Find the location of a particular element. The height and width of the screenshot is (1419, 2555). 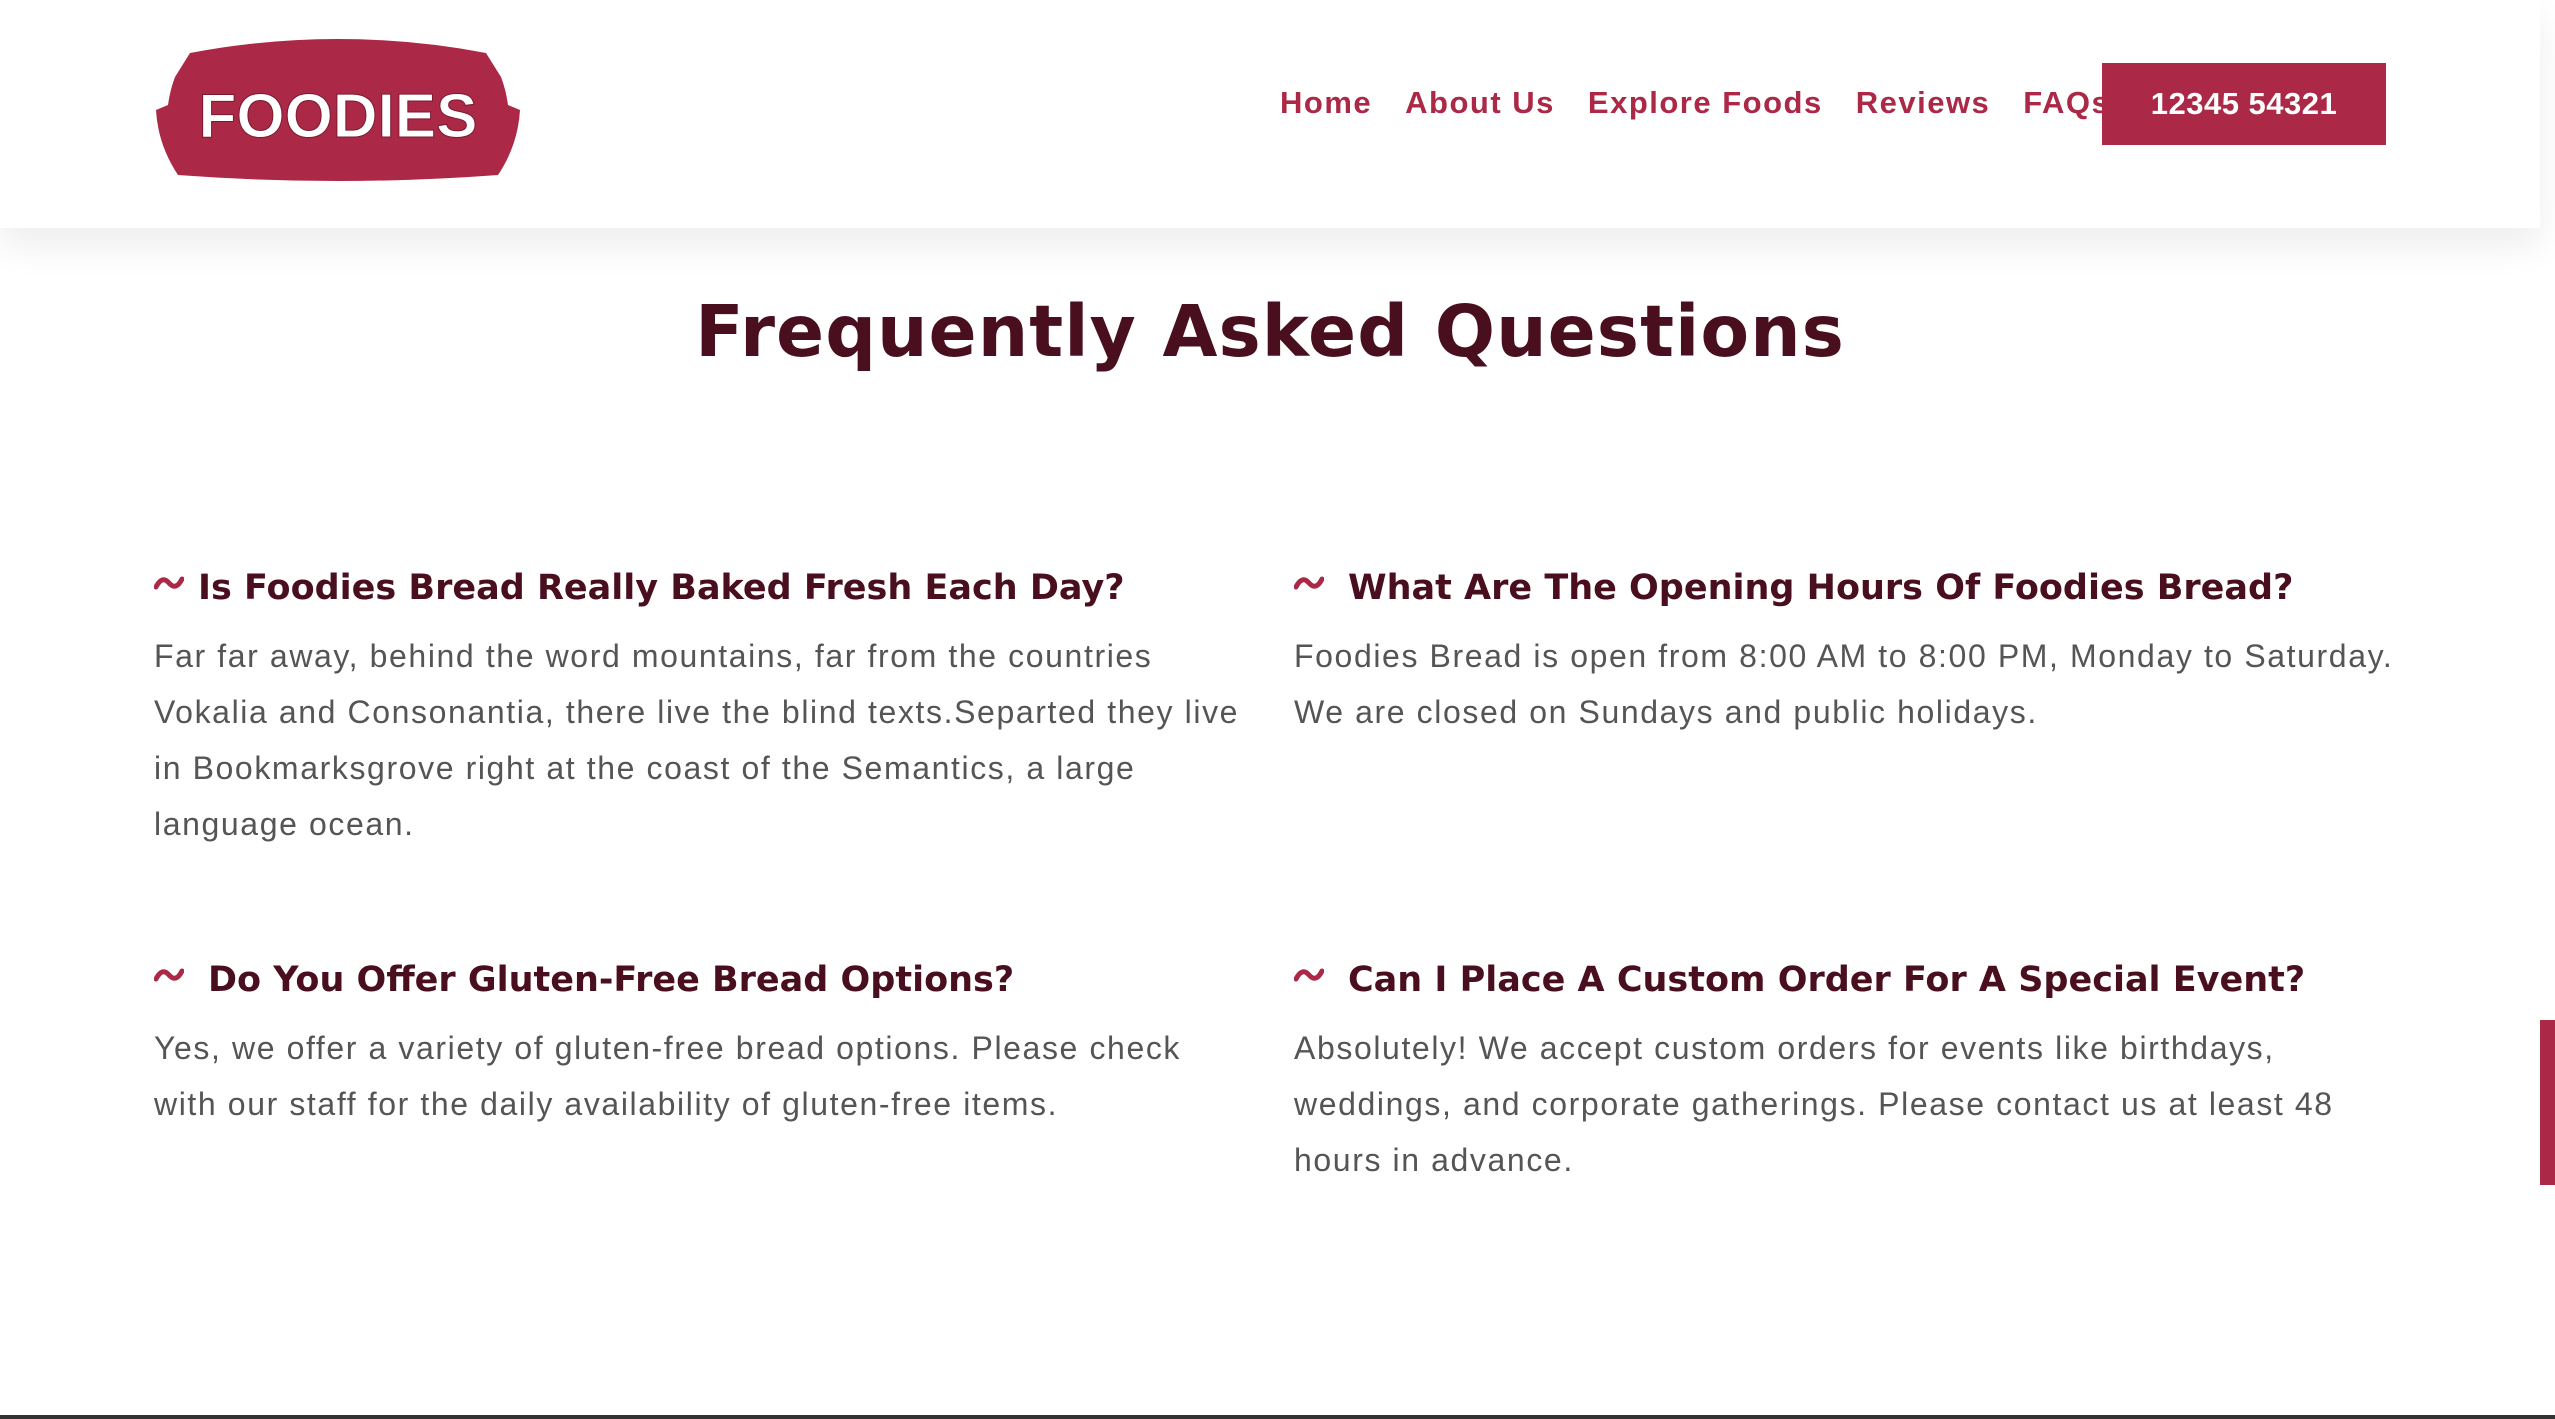

faq-question: Do You Offer Gluten-Free Bread Options? is located at coordinates (699, 980).